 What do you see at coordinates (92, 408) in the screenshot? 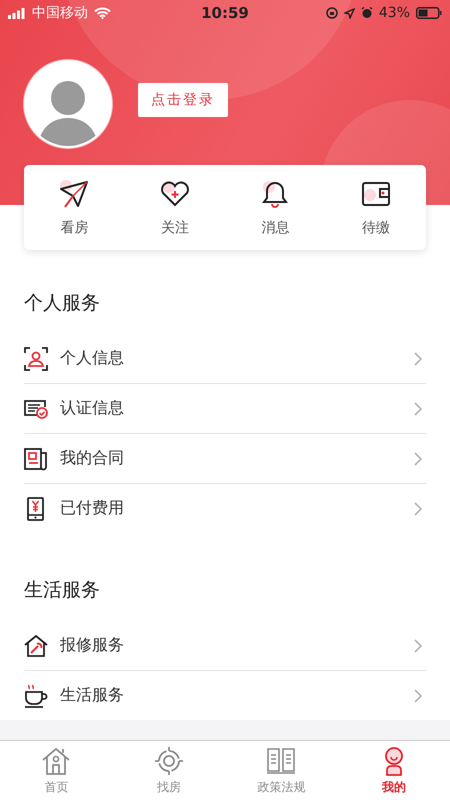
I see `row-label: 认证信息` at bounding box center [92, 408].